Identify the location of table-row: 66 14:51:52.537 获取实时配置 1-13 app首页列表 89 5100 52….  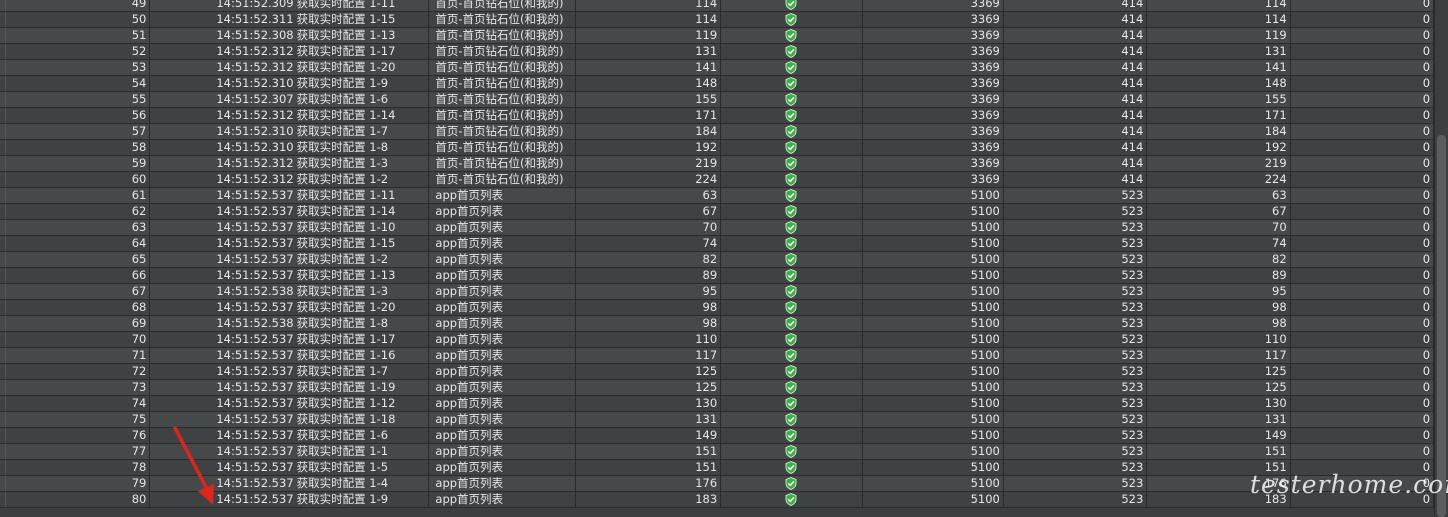
(717, 276).